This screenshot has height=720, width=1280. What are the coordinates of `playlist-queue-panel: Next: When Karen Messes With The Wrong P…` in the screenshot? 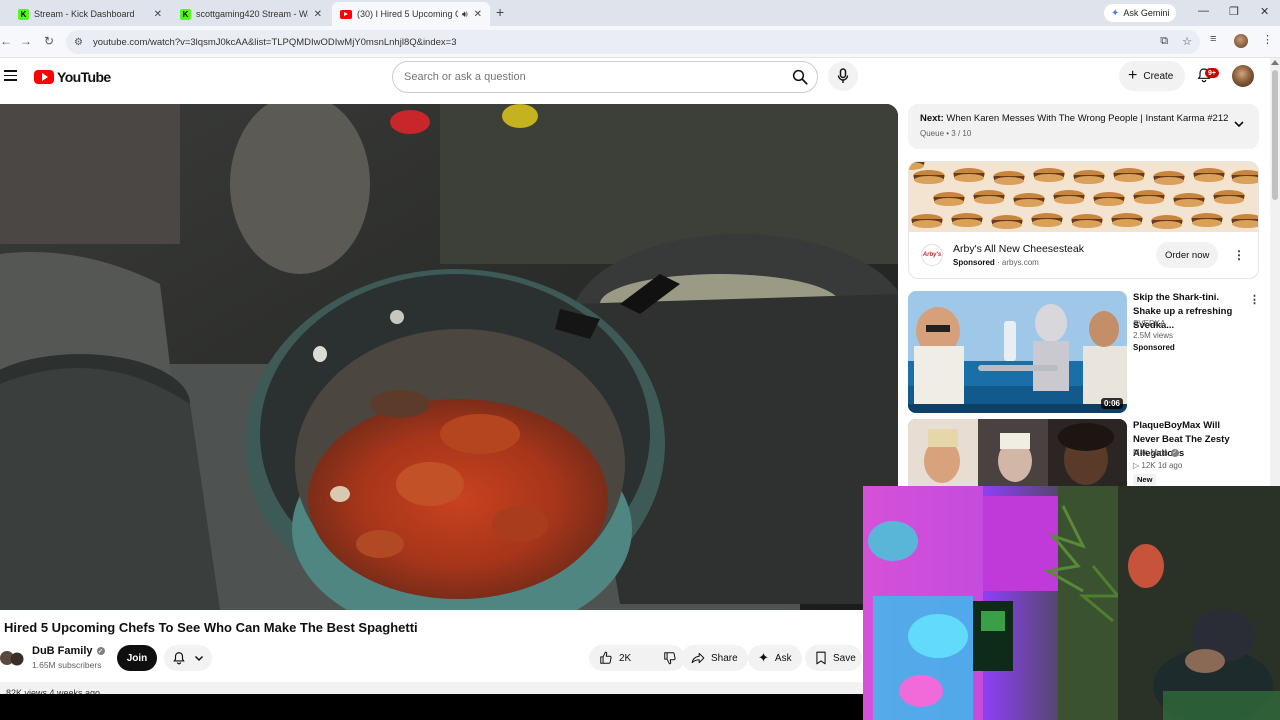 It's located at (1083, 126).